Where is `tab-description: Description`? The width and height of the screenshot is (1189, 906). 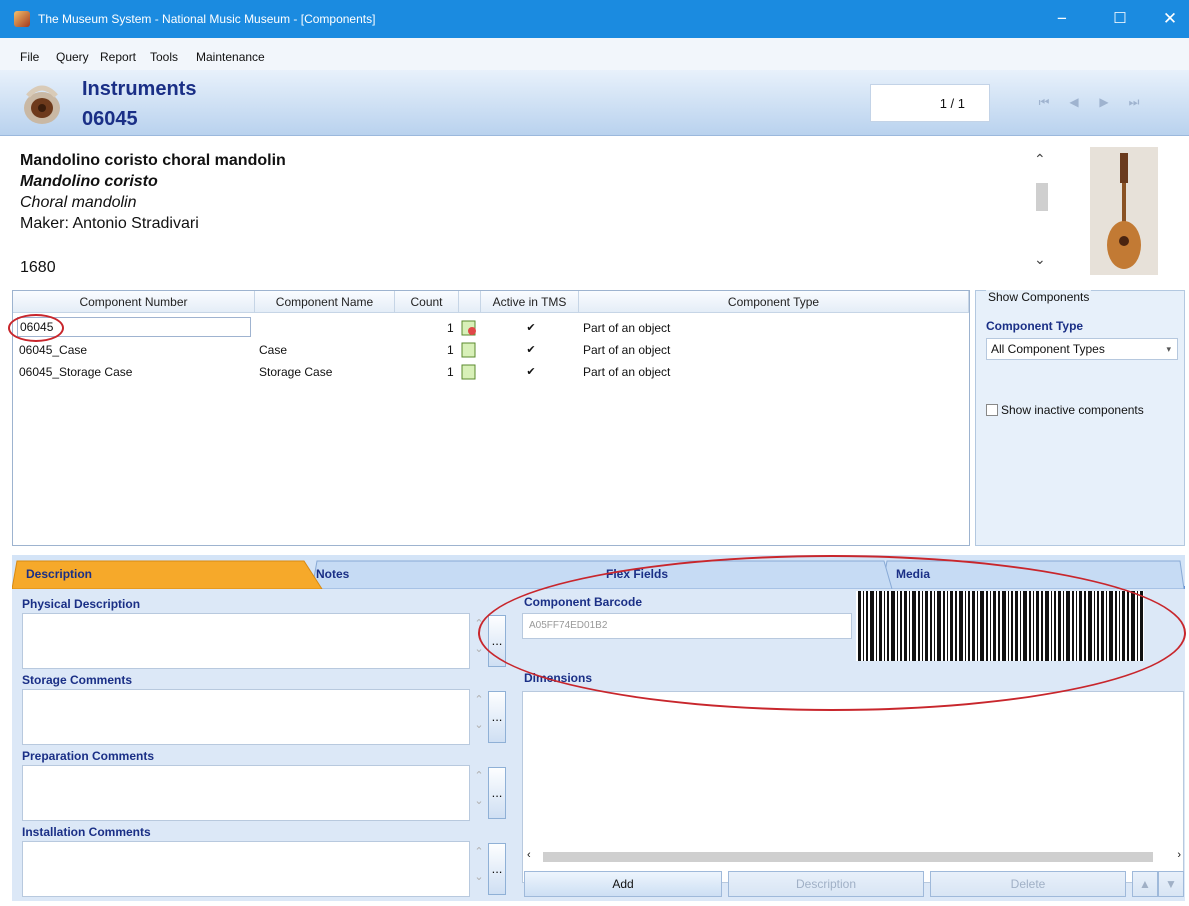 tab-description: Description is located at coordinates (59, 575).